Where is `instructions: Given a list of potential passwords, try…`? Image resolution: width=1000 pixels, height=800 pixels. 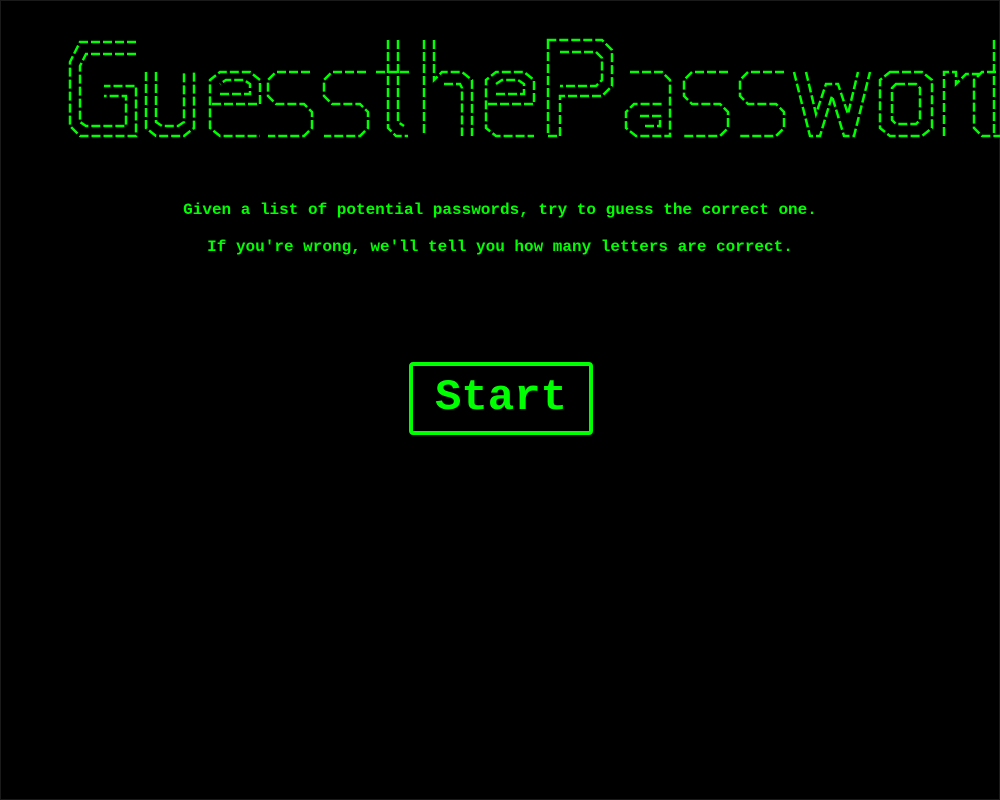
instructions: Given a list of potential passwords, try… is located at coordinates (500, 229).